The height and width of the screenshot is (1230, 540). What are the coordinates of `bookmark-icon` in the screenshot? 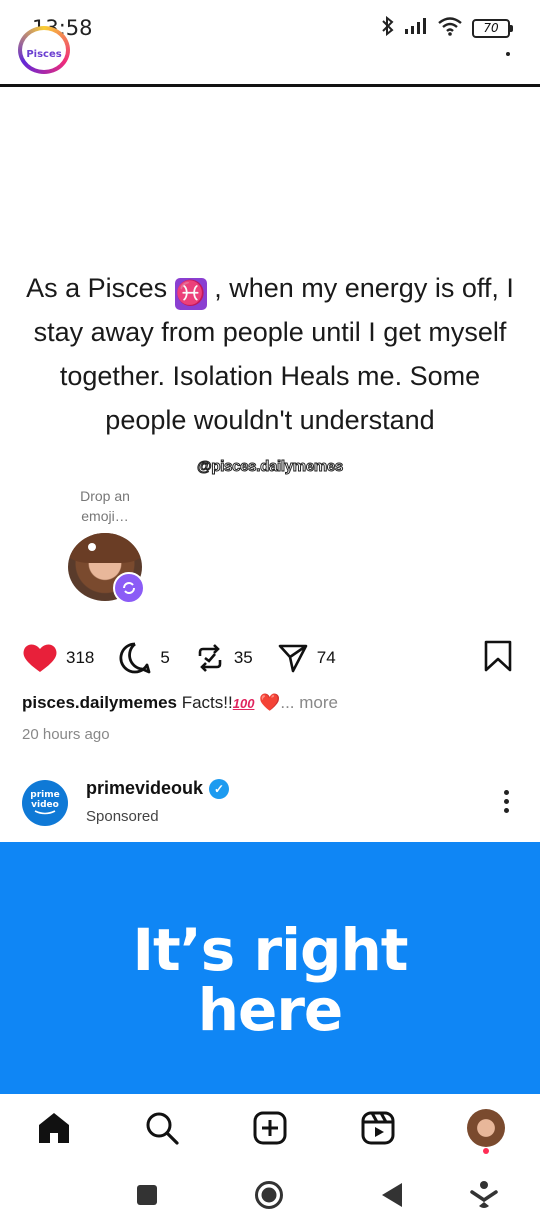 It's located at (498, 656).